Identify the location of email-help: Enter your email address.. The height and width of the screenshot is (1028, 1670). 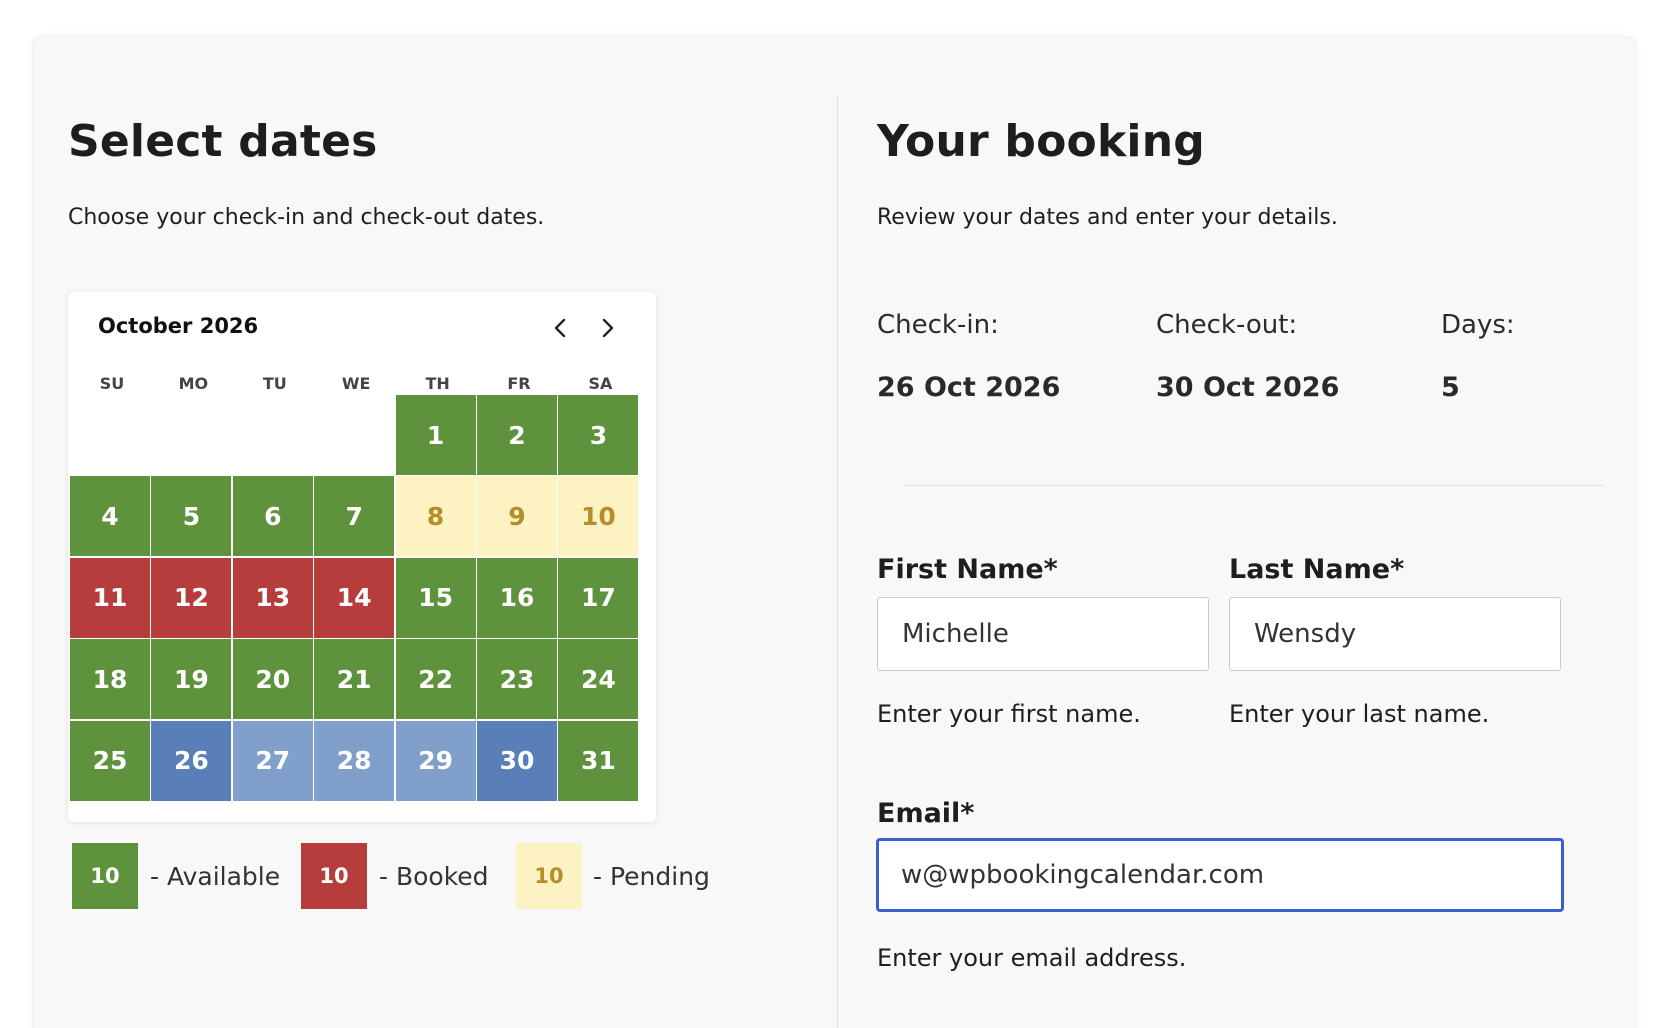
(1032, 958).